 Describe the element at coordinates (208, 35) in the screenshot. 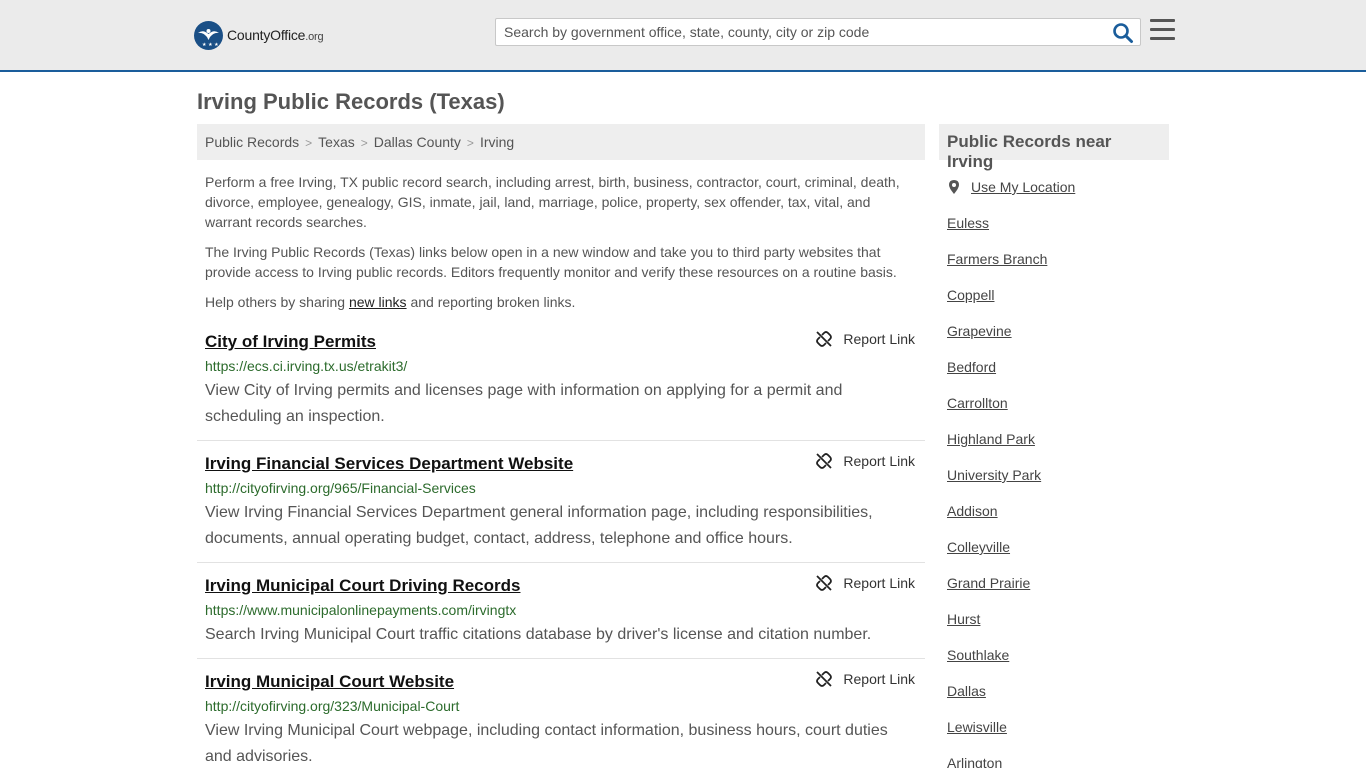

I see `logo-eagle-icon: ★ ★ ★` at that location.